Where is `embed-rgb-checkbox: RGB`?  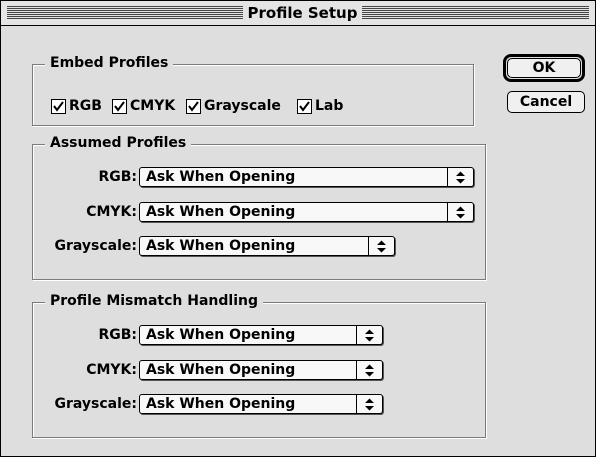 embed-rgb-checkbox: RGB is located at coordinates (76, 106).